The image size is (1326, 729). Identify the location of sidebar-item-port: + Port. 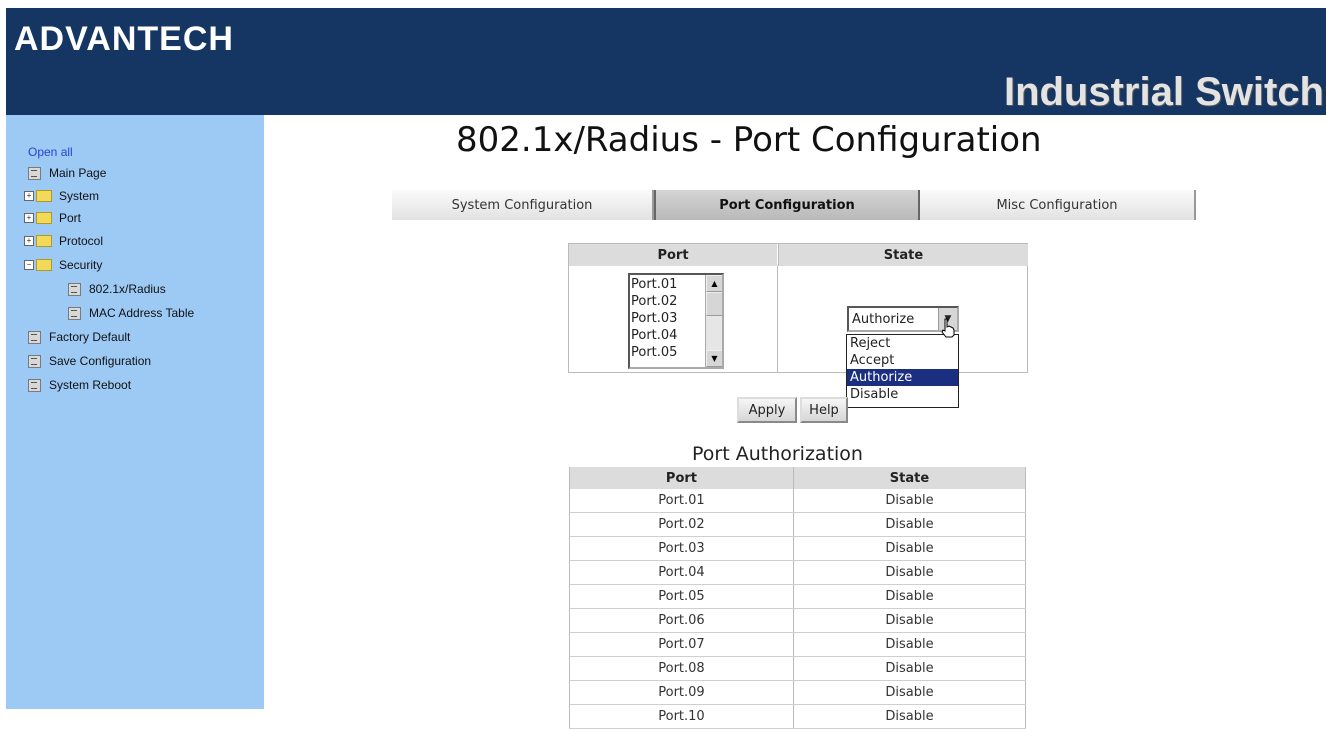
(52, 218).